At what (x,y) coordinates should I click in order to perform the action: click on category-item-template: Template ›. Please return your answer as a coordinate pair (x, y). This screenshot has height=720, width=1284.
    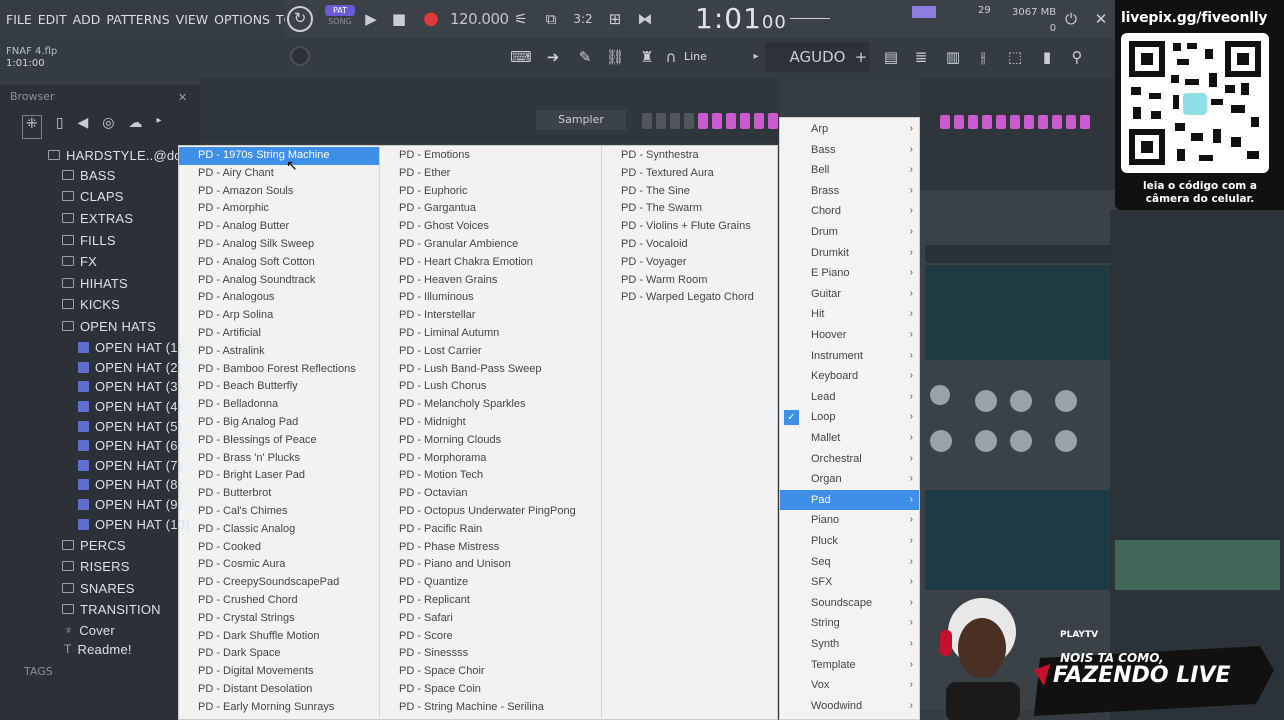
    Looking at the image, I should click on (849, 665).